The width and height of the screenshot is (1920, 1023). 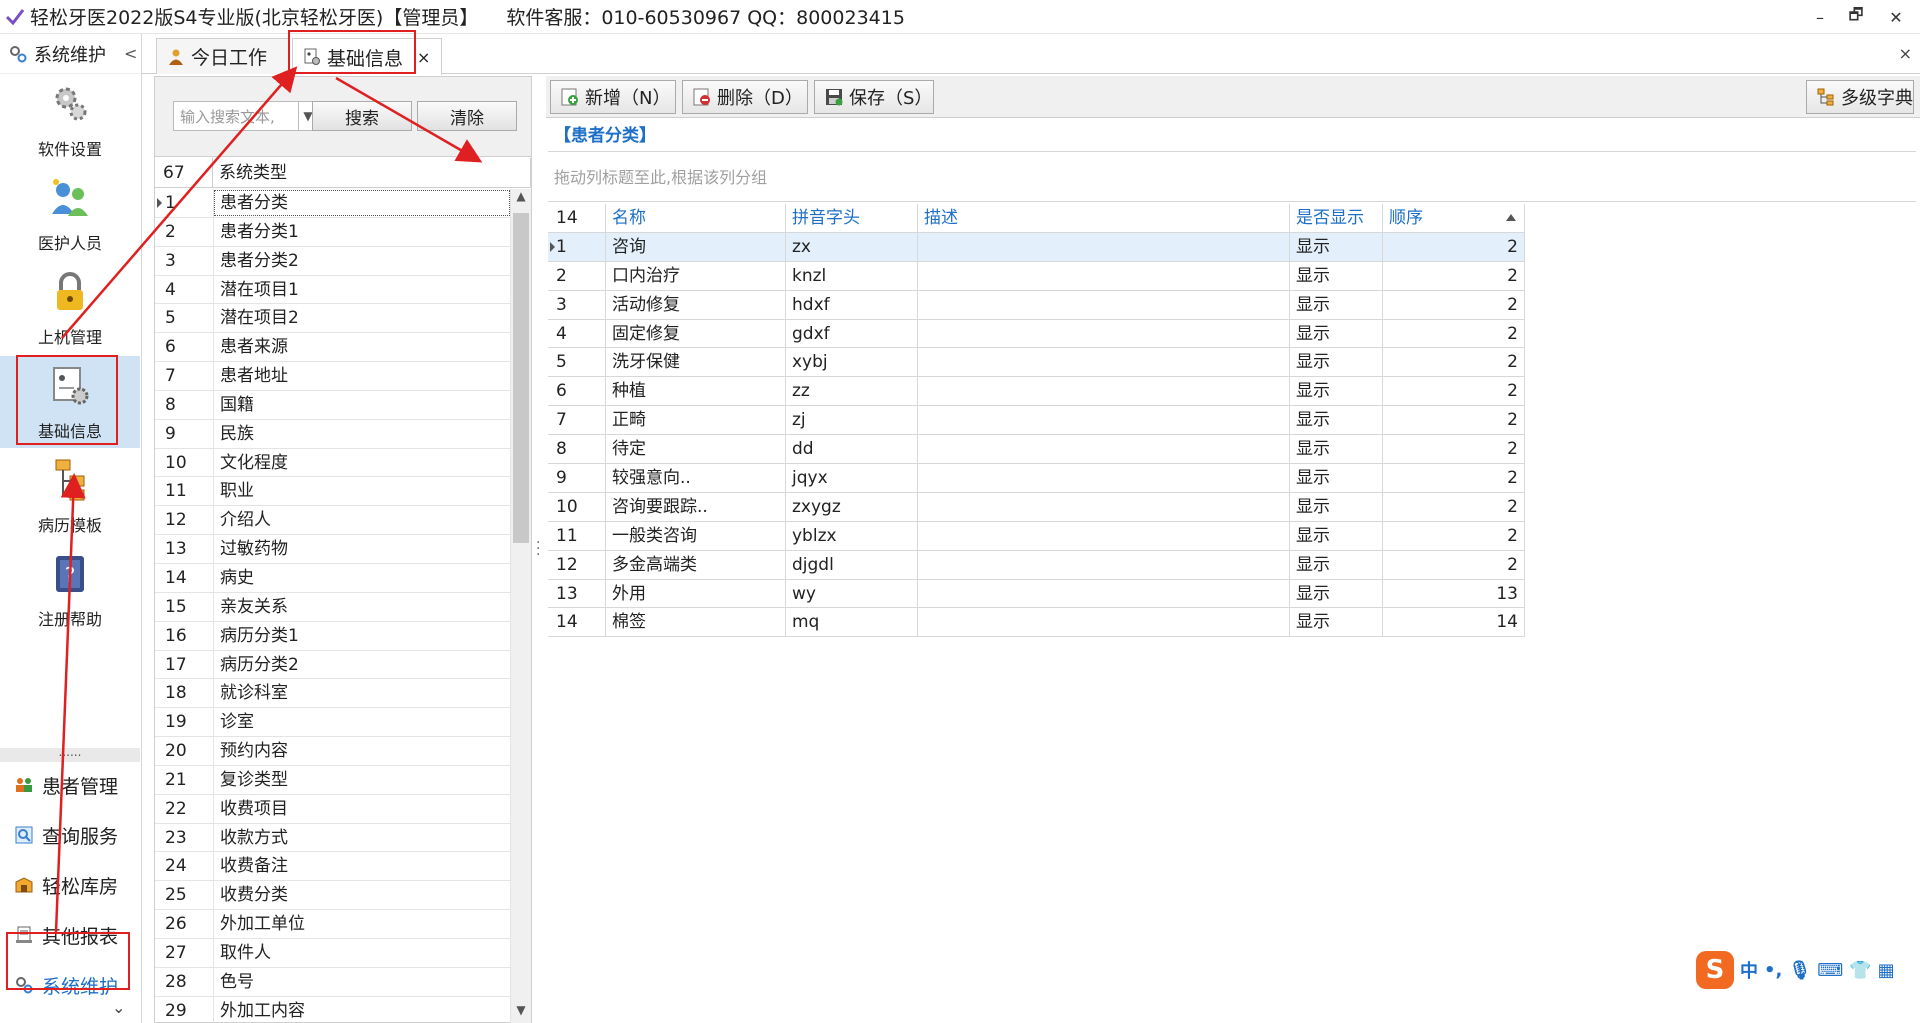 What do you see at coordinates (70, 935) in the screenshot?
I see `nav-item-other-reports: 其他报表` at bounding box center [70, 935].